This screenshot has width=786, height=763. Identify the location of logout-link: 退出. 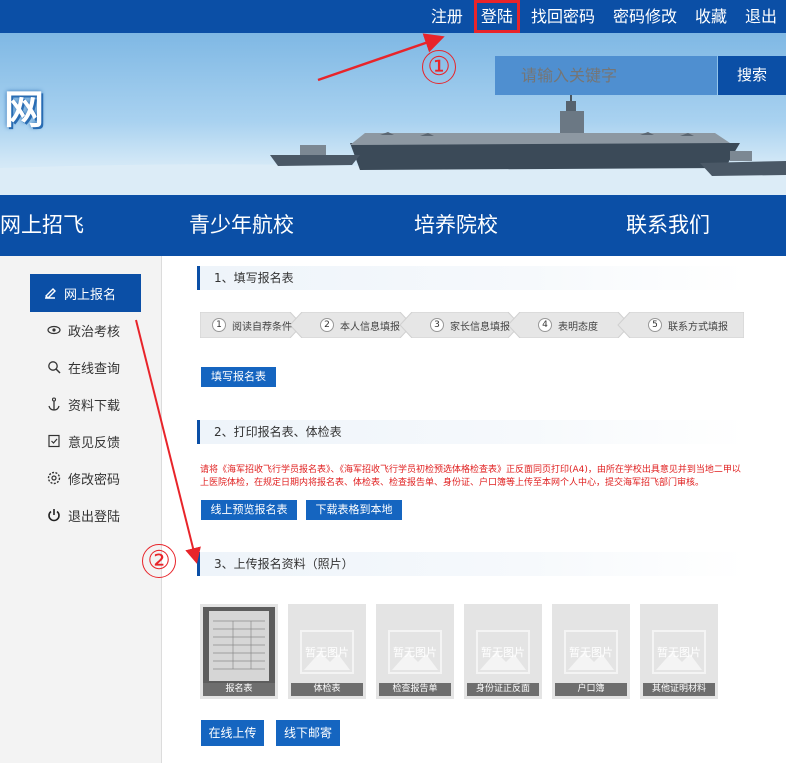
(761, 16).